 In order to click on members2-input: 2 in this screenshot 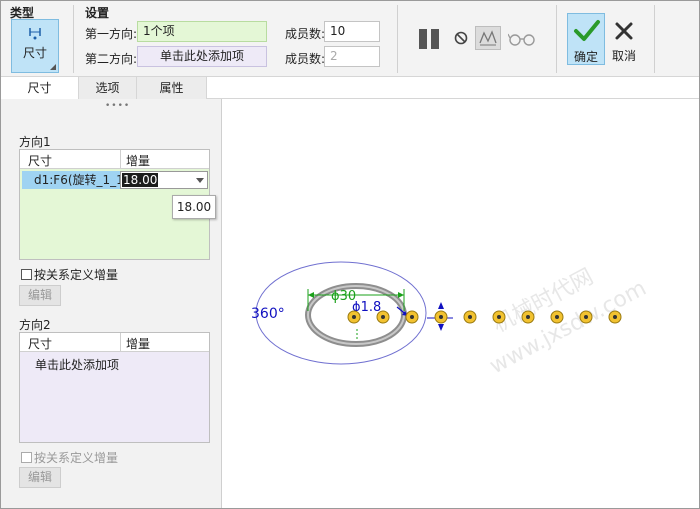, I will do `click(352, 56)`.